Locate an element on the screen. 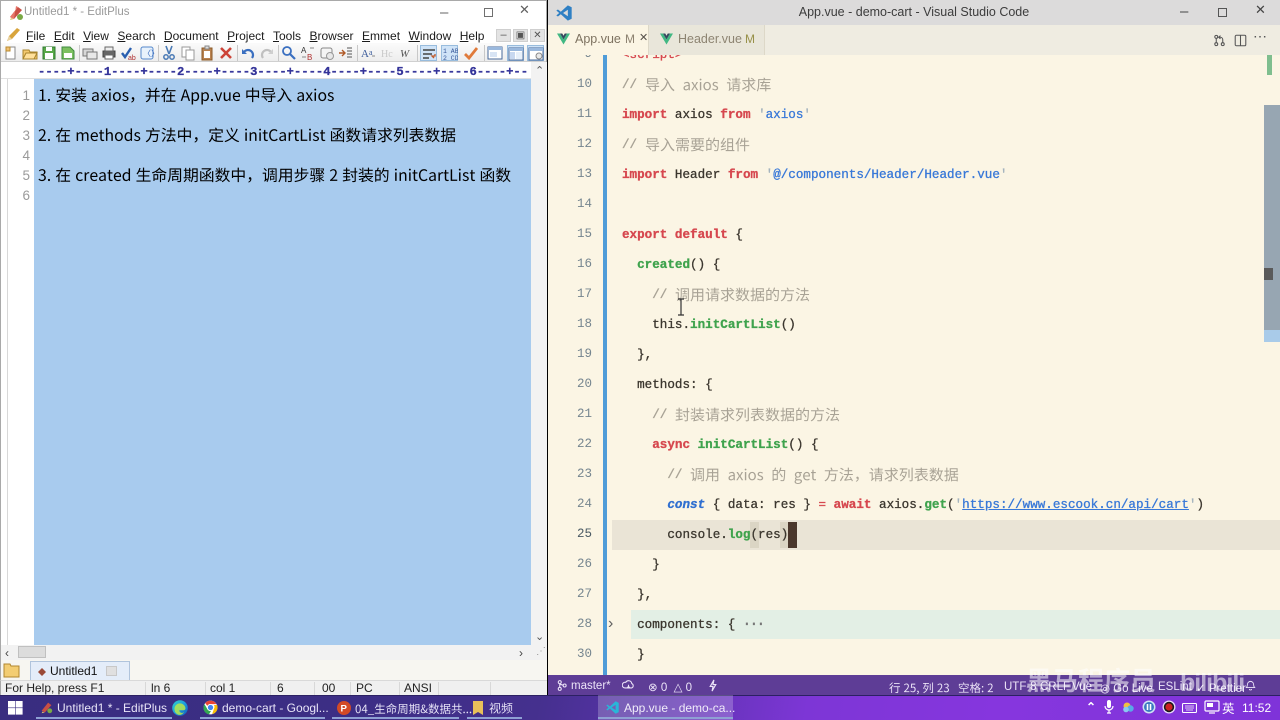 This screenshot has width=1280, height=720. svg-text: Hc is located at coordinates (387, 54).